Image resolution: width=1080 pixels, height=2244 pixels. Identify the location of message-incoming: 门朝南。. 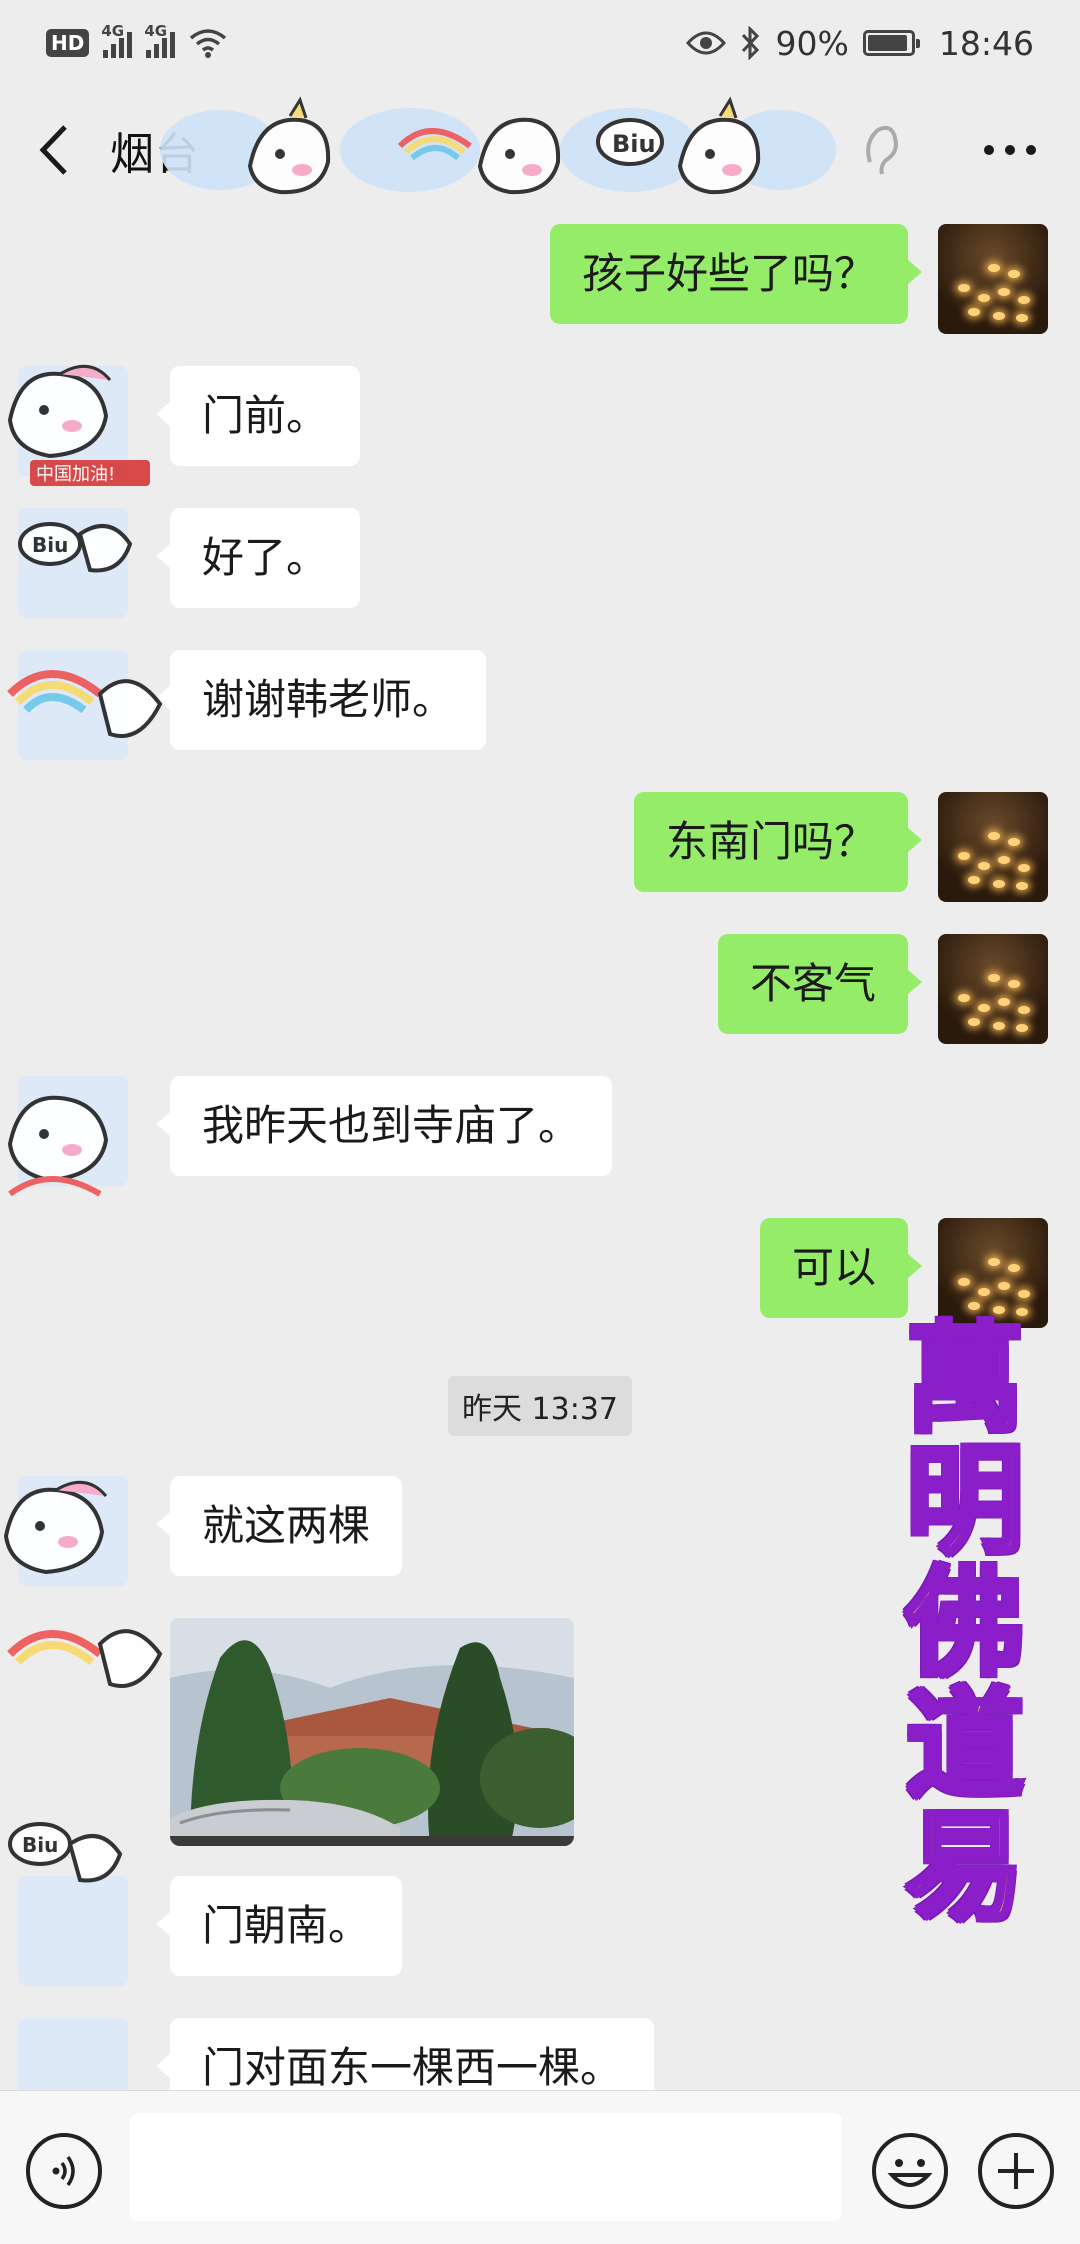
(210, 1931).